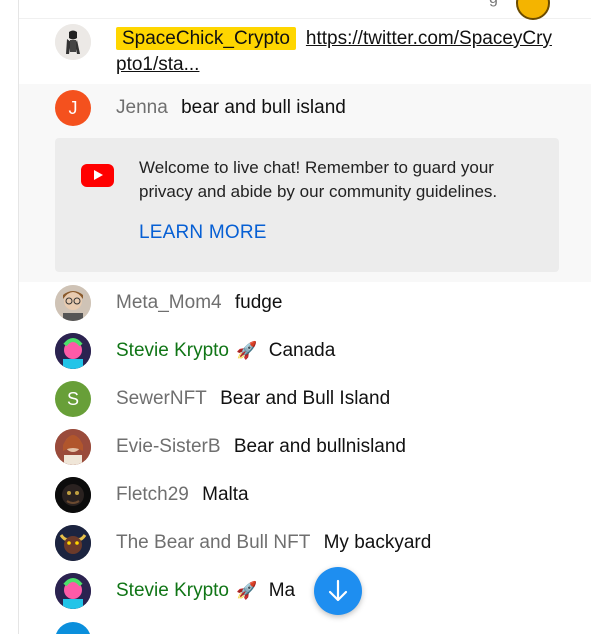 Image resolution: width=591 pixels, height=634 pixels. I want to click on message-body: The Bear and Bull NFT My backyard, so click(339, 543).